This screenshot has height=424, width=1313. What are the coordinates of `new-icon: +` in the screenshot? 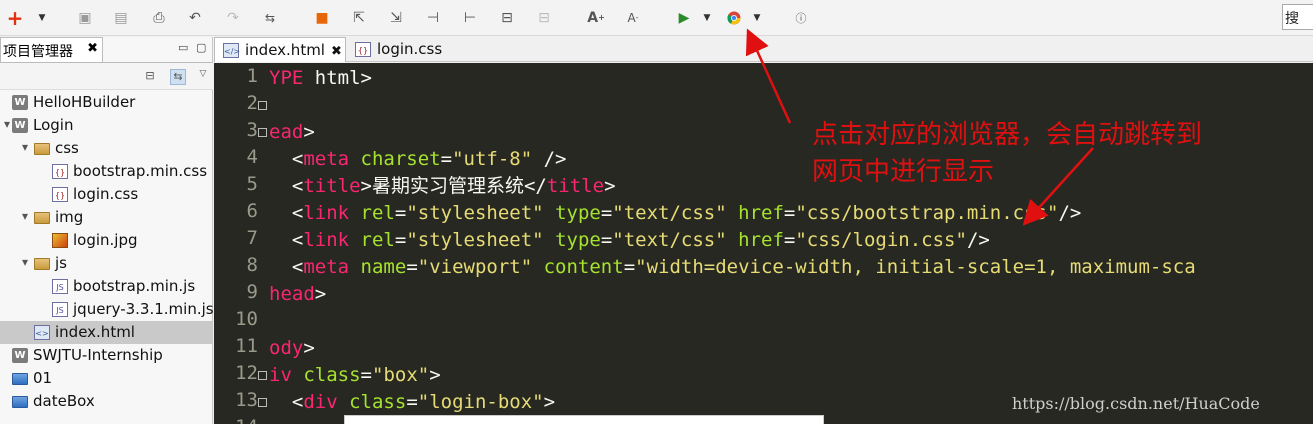 It's located at (15, 18).